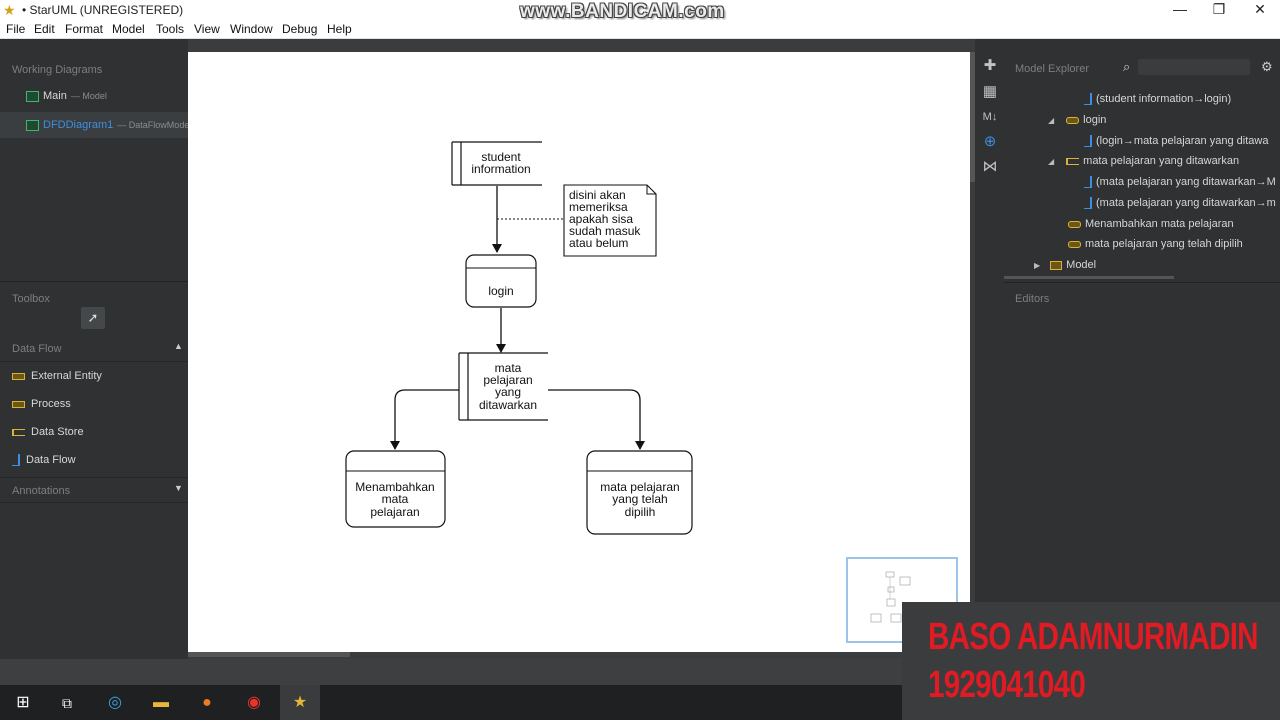 This screenshot has width=1280, height=720. I want to click on model-tree-item: ◢ mata pelajaran yang ditawarkan, so click(1143, 161).